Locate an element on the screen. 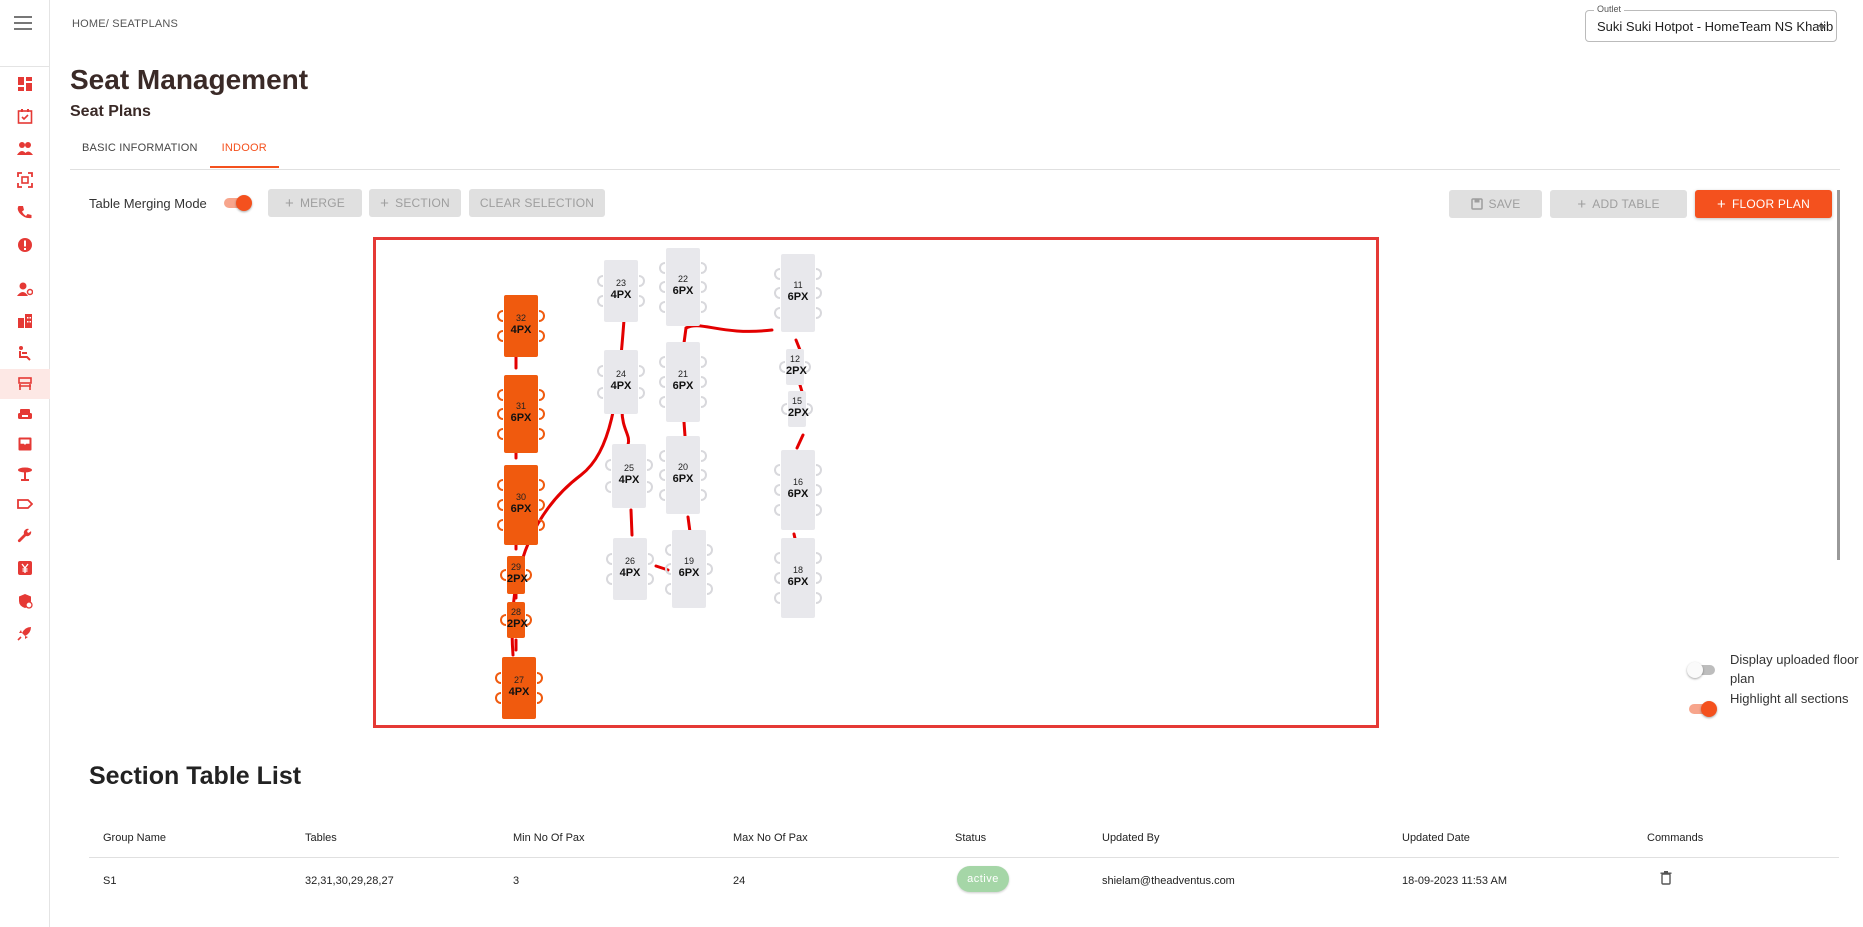 Image resolution: width=1863 pixels, height=927 pixels. merge-mode-label: Table Merging Mode is located at coordinates (148, 203).